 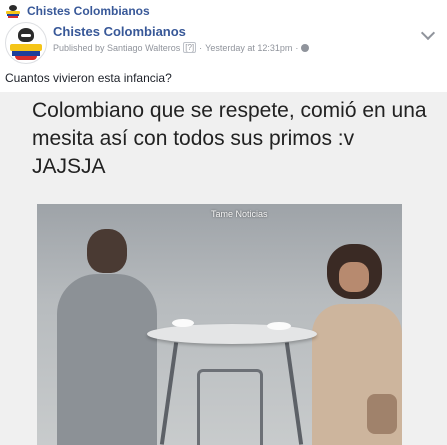 What do you see at coordinates (116, 48) in the screenshot?
I see `published-by: Published by Santiago Walteros` at bounding box center [116, 48].